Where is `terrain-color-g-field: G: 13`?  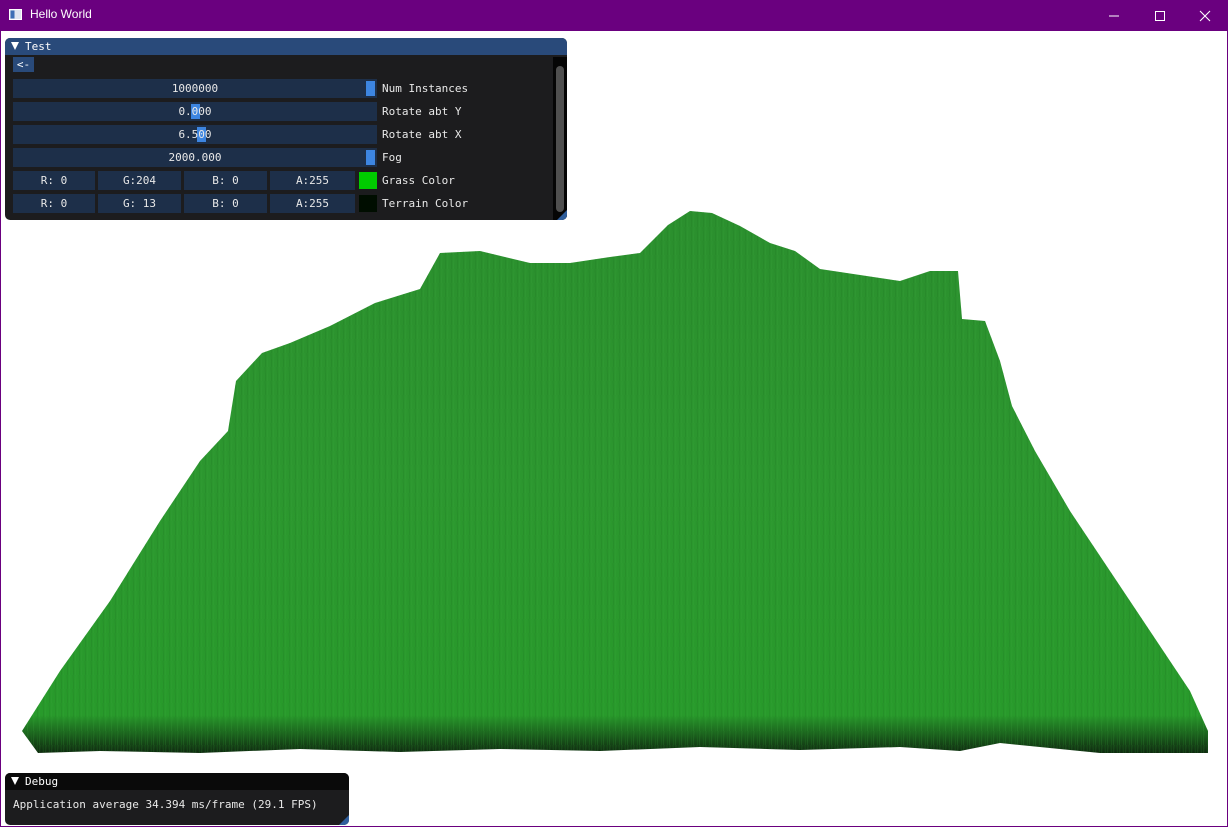
terrain-color-g-field: G: 13 is located at coordinates (139, 203).